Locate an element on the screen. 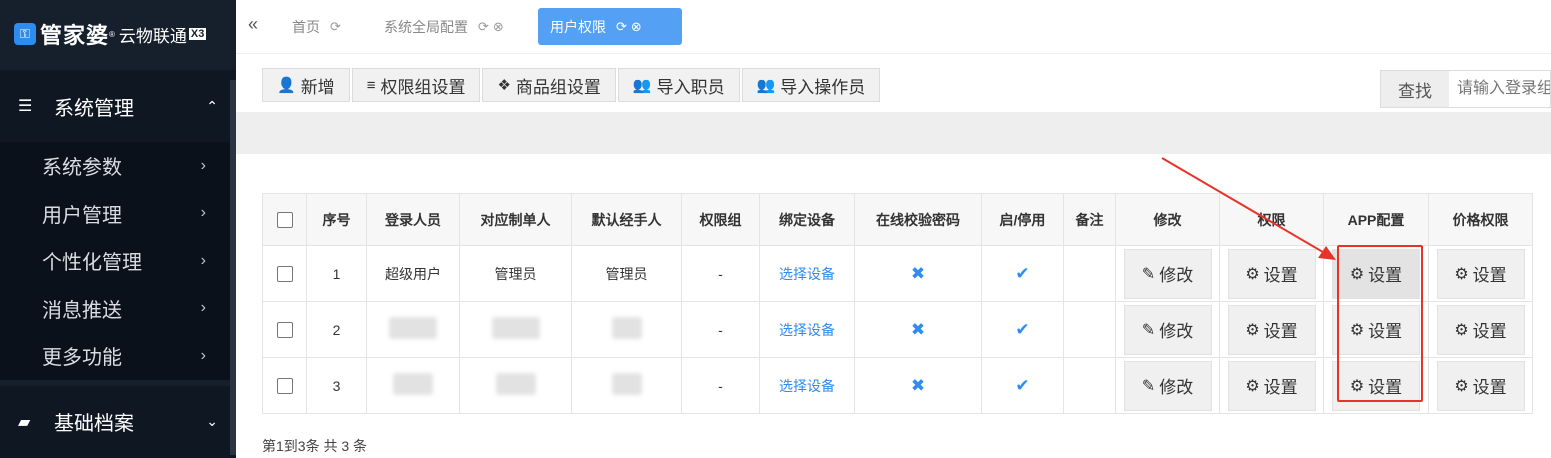 Image resolution: width=1551 pixels, height=458 pixels. bill-maker: 管理员 is located at coordinates (515, 273).